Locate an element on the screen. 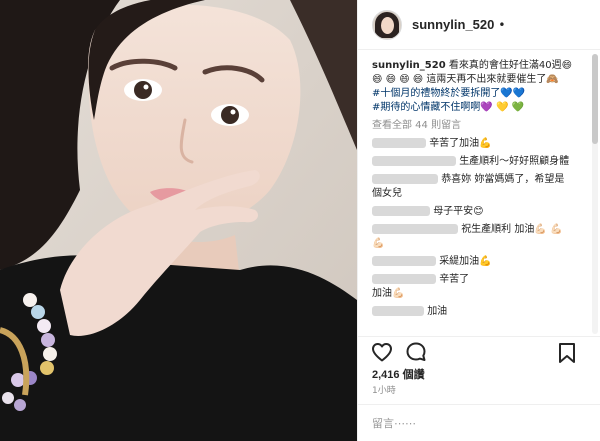  comment-text: 采緹加油💪 is located at coordinates (465, 261).